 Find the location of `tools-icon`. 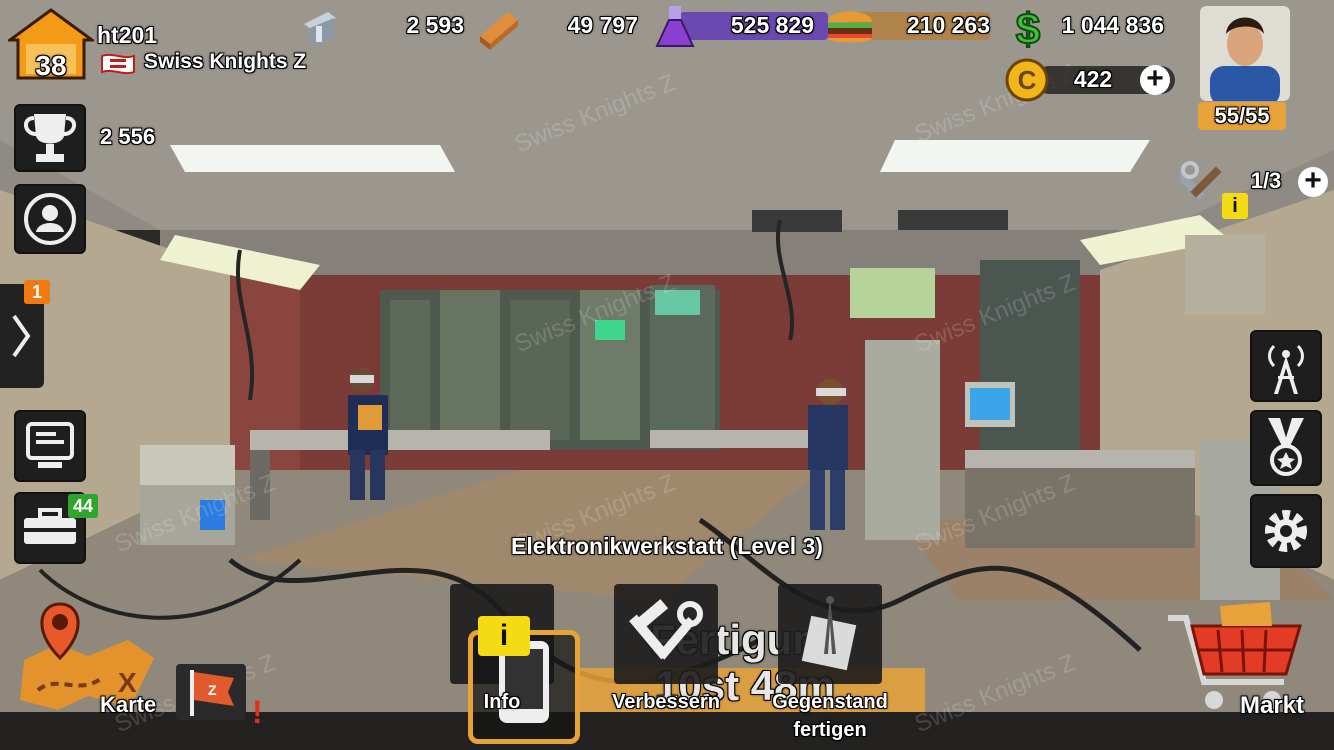

tools-icon is located at coordinates (1200, 182).